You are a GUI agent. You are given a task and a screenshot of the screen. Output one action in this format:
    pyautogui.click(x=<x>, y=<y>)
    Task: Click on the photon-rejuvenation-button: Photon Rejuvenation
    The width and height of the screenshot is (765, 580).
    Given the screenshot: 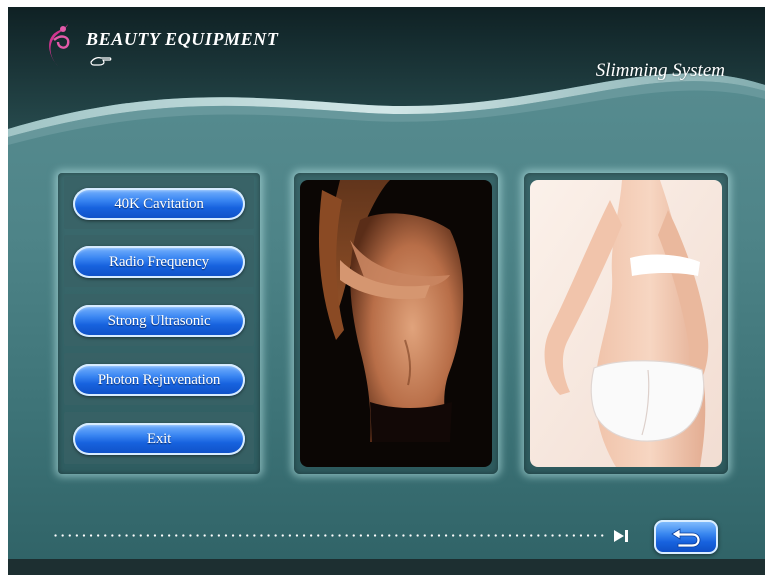 What is the action you would take?
    pyautogui.click(x=159, y=380)
    